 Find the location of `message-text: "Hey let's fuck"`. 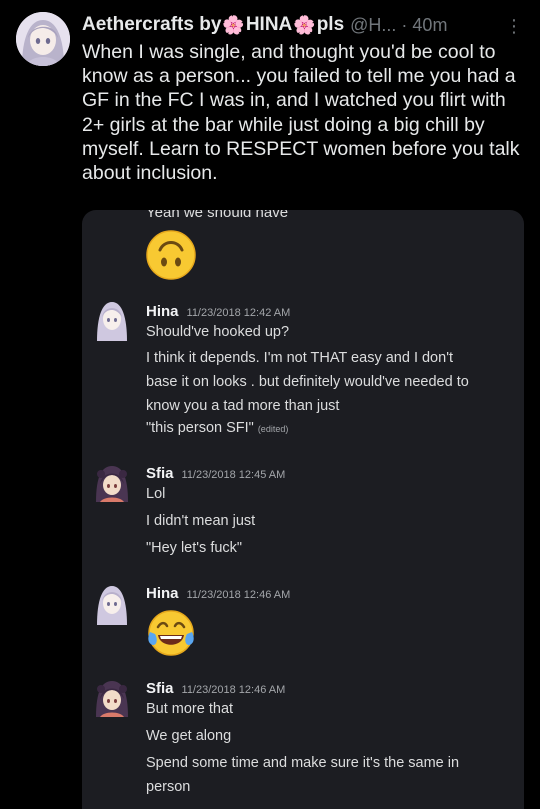

message-text: "Hey let's fuck" is located at coordinates (194, 548).